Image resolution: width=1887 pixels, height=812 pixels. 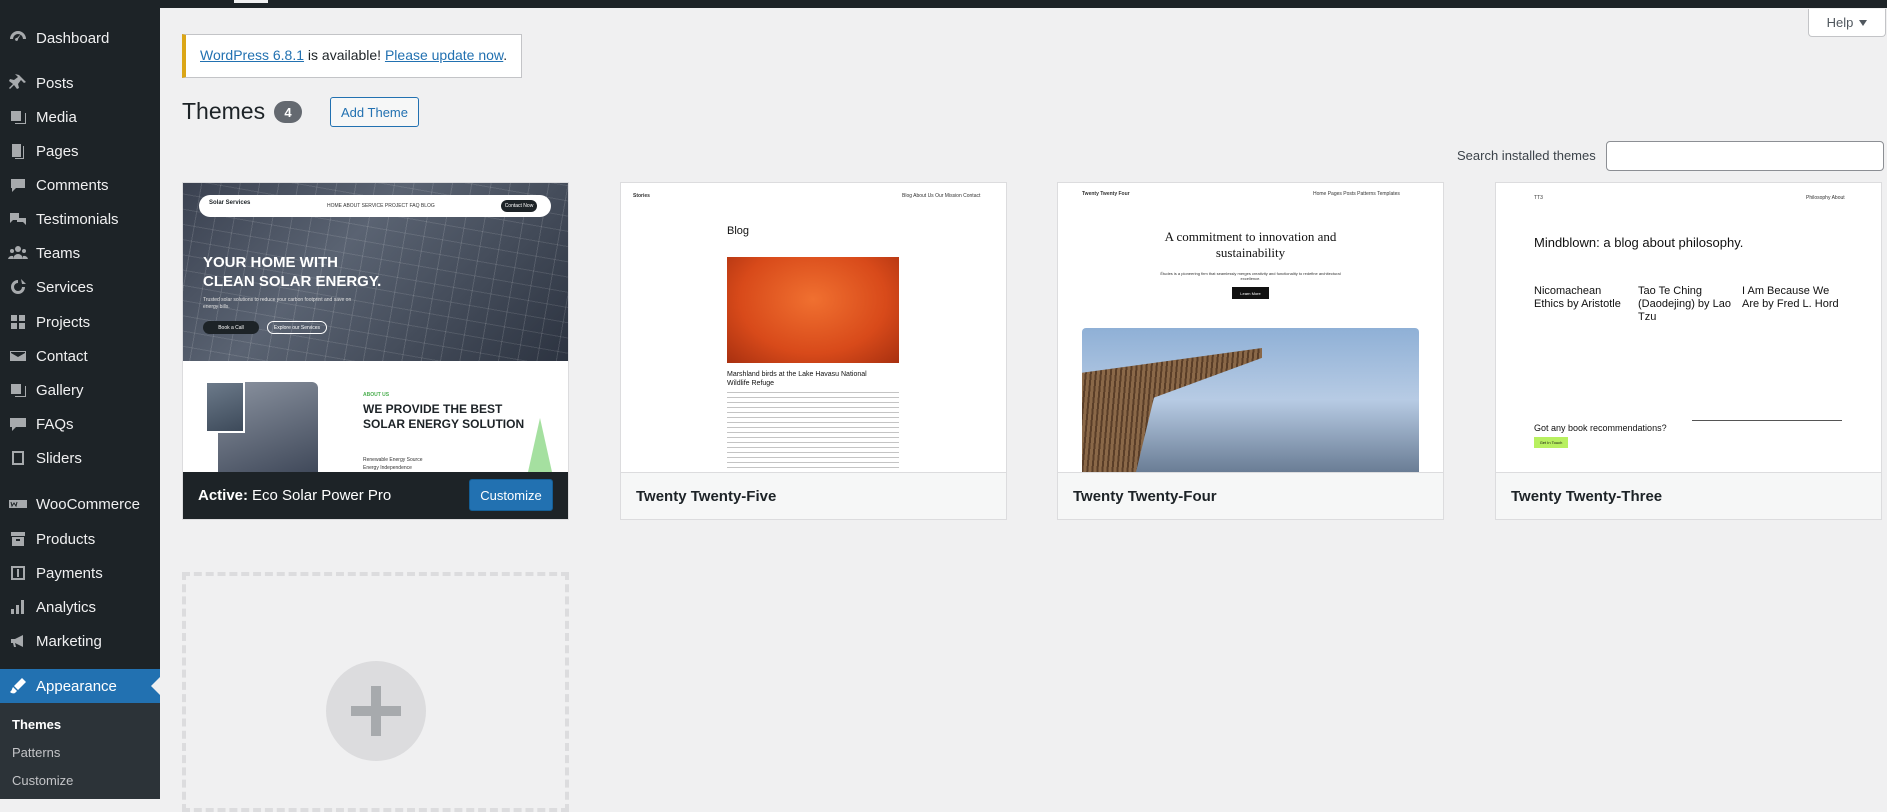 What do you see at coordinates (56, 117) in the screenshot?
I see `menu-label: Media` at bounding box center [56, 117].